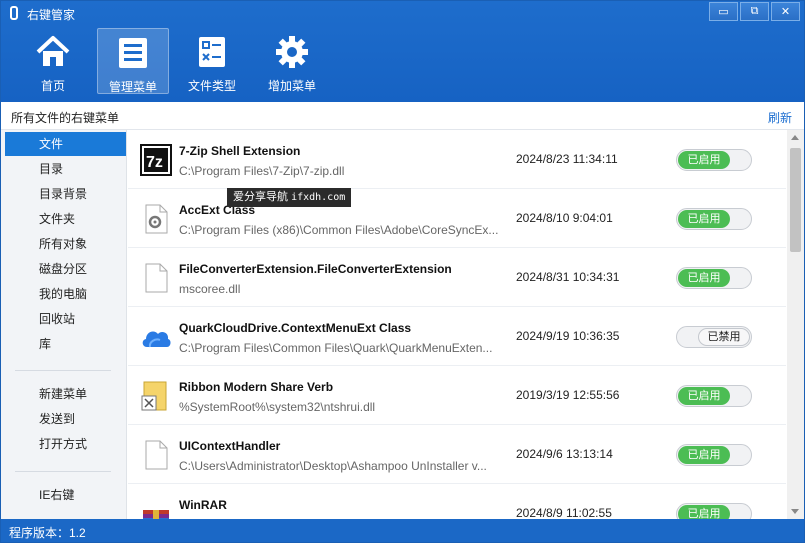 Image resolution: width=805 pixels, height=543 pixels. Describe the element at coordinates (65, 319) in the screenshot. I see `sidebar-item-recycle-bin: 回收站` at that location.